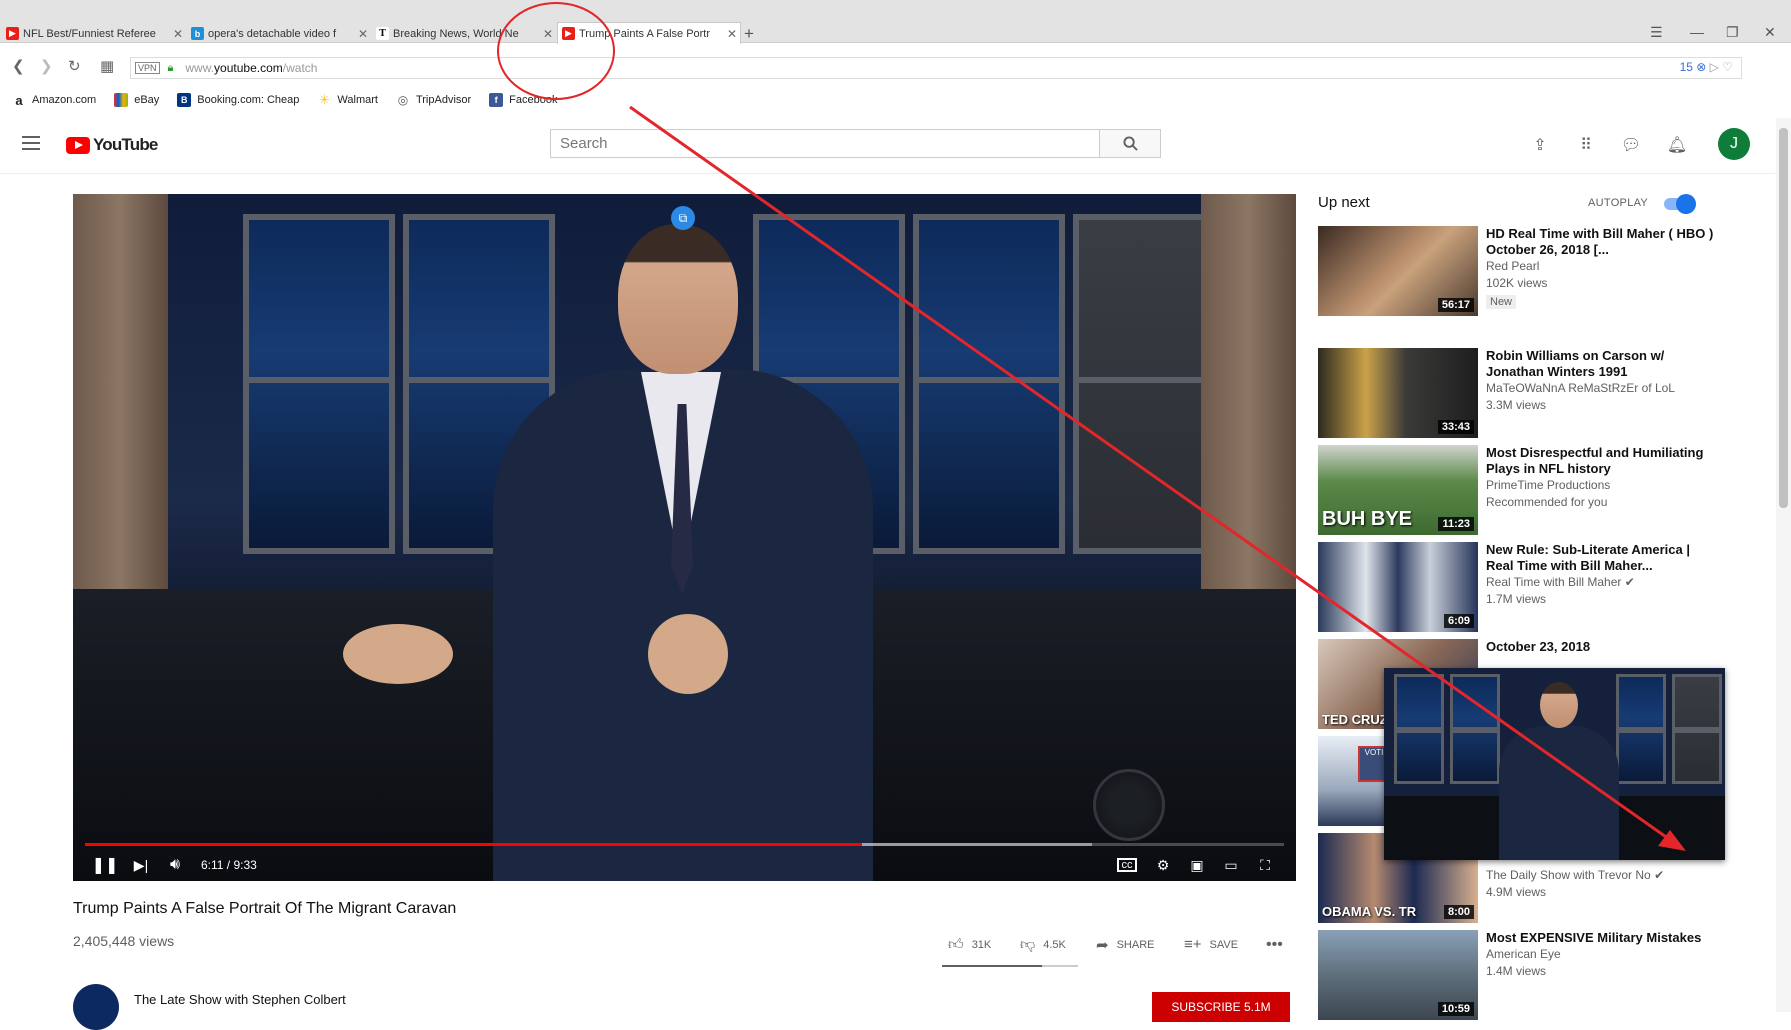 The image size is (1791, 1030). What do you see at coordinates (1274, 945) in the screenshot?
I see `more-actions-icon: •••` at bounding box center [1274, 945].